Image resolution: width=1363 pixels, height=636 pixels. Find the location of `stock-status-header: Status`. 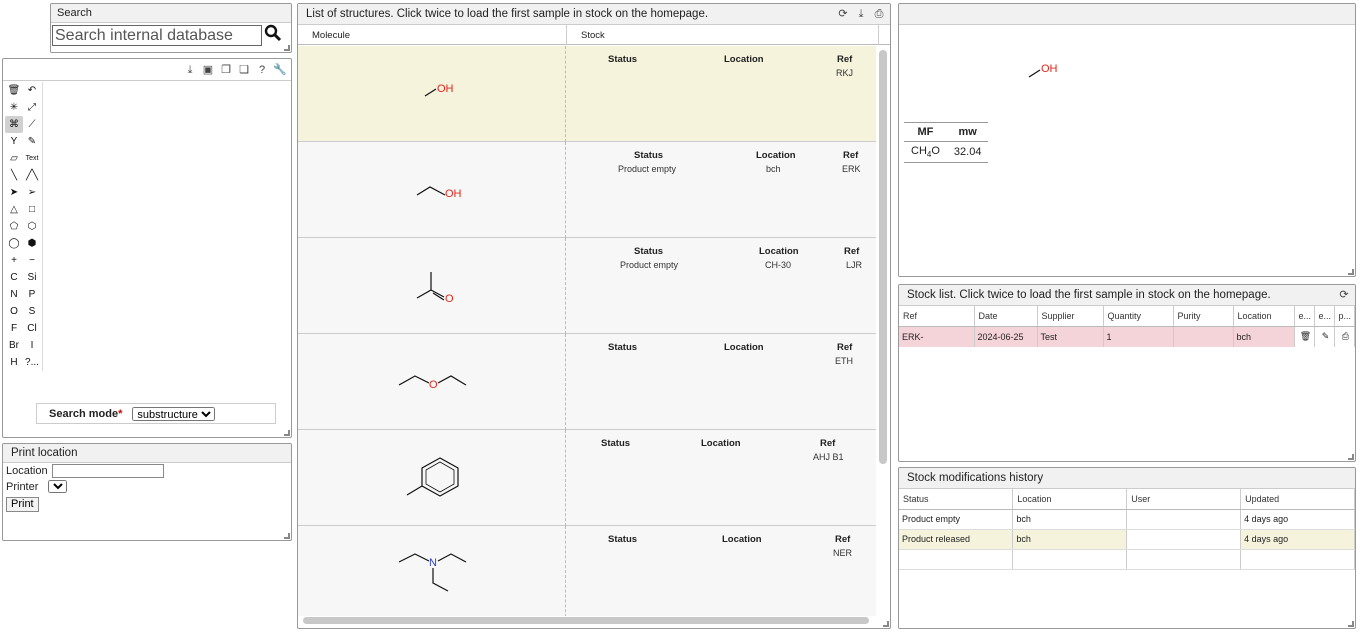

stock-status-header: Status is located at coordinates (649, 155).